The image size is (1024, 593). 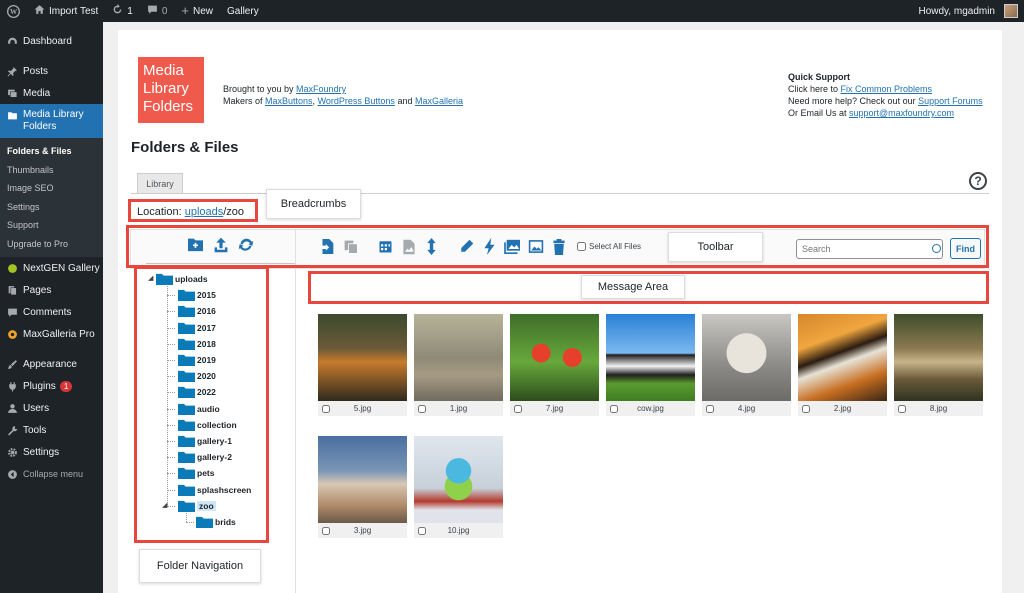 What do you see at coordinates (47, 312) in the screenshot?
I see `sidebar-item-label: Comments` at bounding box center [47, 312].